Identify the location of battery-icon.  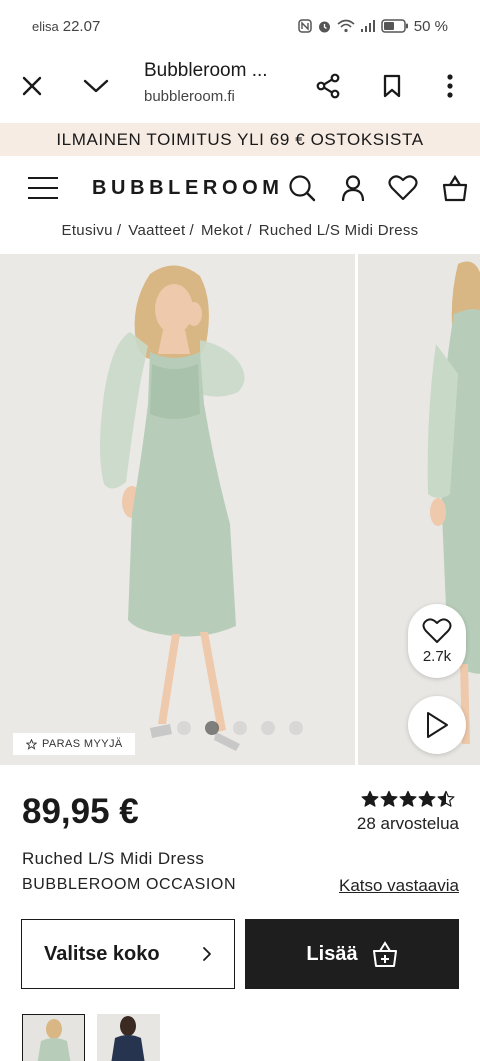
(394, 26).